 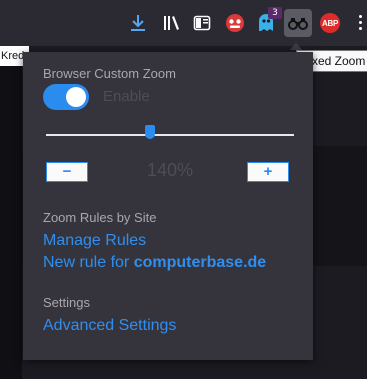 What do you see at coordinates (109, 326) in the screenshot?
I see `advanced-settings-link: Advanced Settings` at bounding box center [109, 326].